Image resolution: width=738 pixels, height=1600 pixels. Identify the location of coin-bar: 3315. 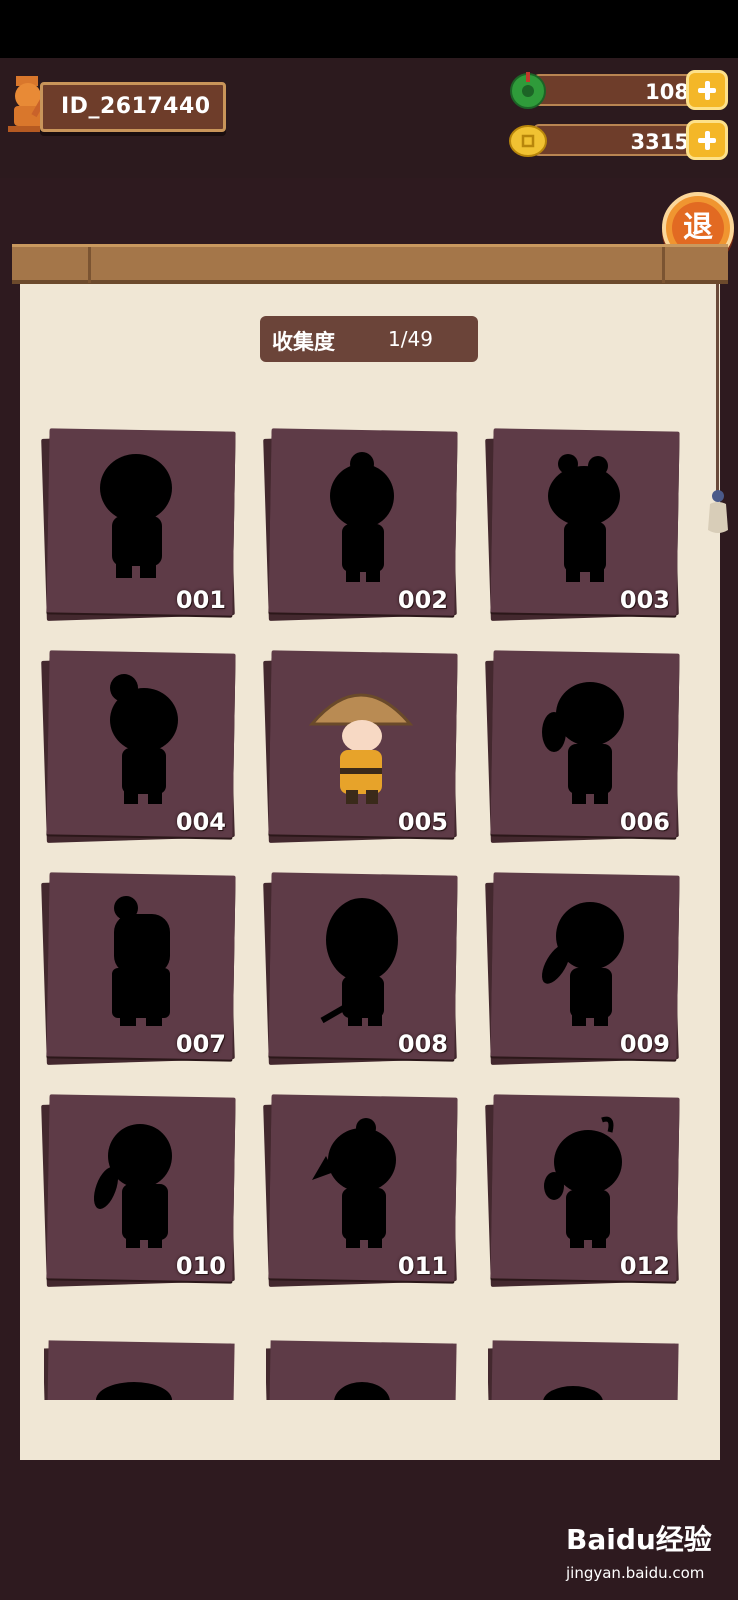
(618, 140).